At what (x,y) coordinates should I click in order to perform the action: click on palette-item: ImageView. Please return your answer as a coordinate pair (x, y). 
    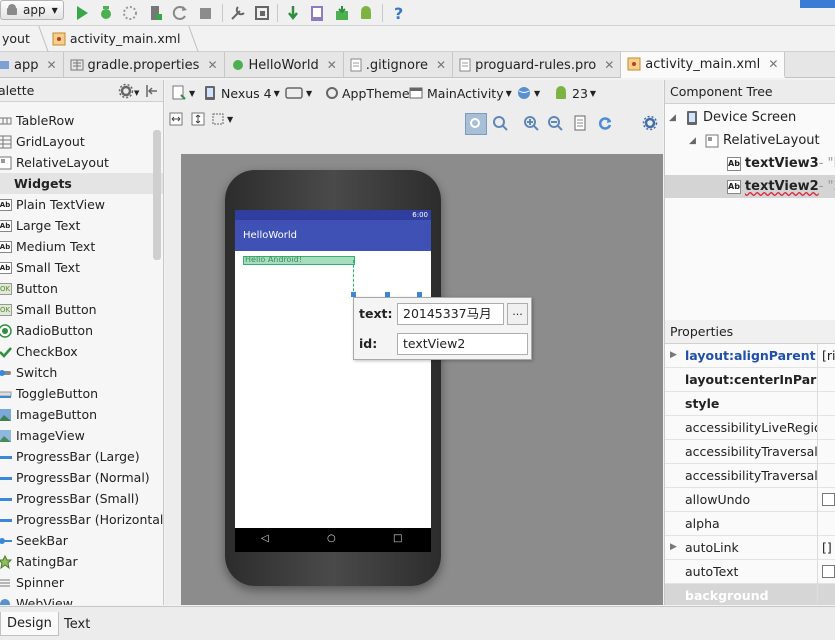
    Looking at the image, I should click on (81, 435).